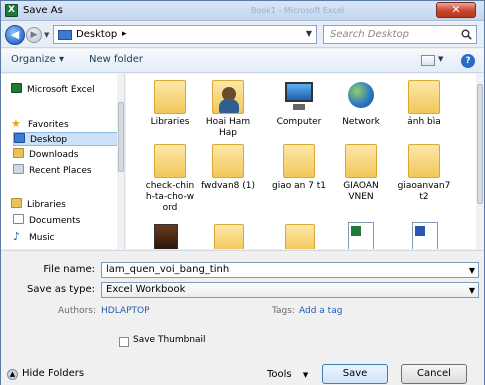 This screenshot has width=485, height=385. I want to click on chevron-right-icon: ▸, so click(124, 34).